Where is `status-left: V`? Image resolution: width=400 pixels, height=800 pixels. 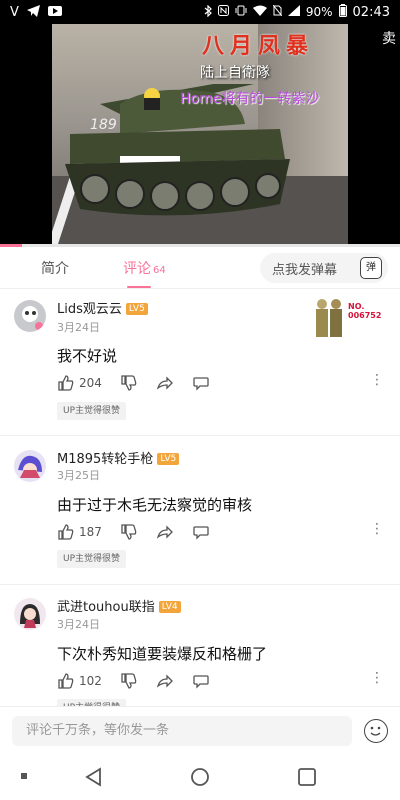
status-left: V is located at coordinates (36, 12).